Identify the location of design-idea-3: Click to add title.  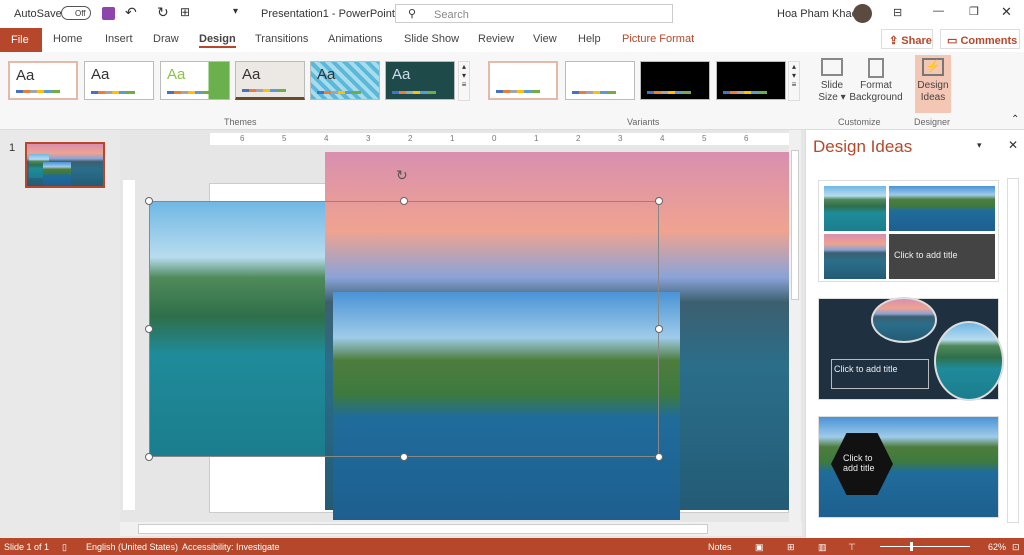
(908, 467).